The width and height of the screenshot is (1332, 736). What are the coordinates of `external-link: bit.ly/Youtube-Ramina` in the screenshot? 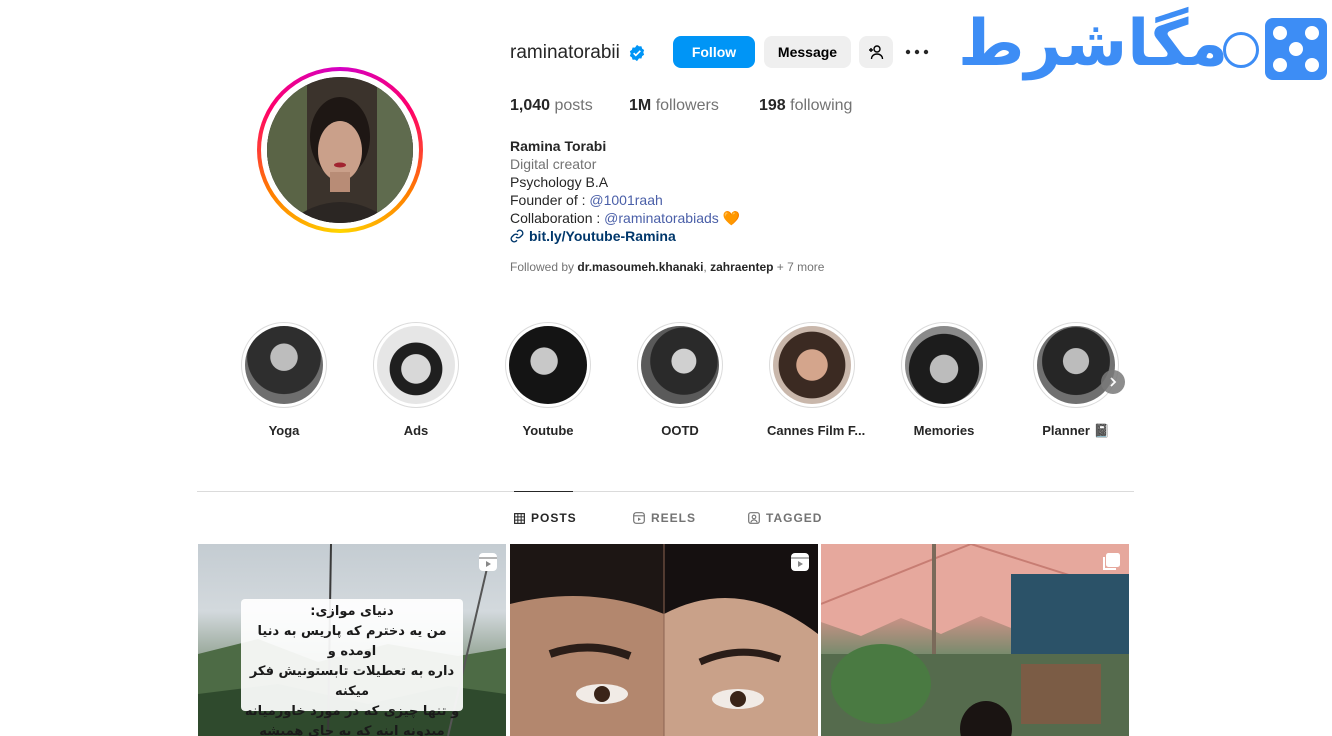 It's located at (625, 236).